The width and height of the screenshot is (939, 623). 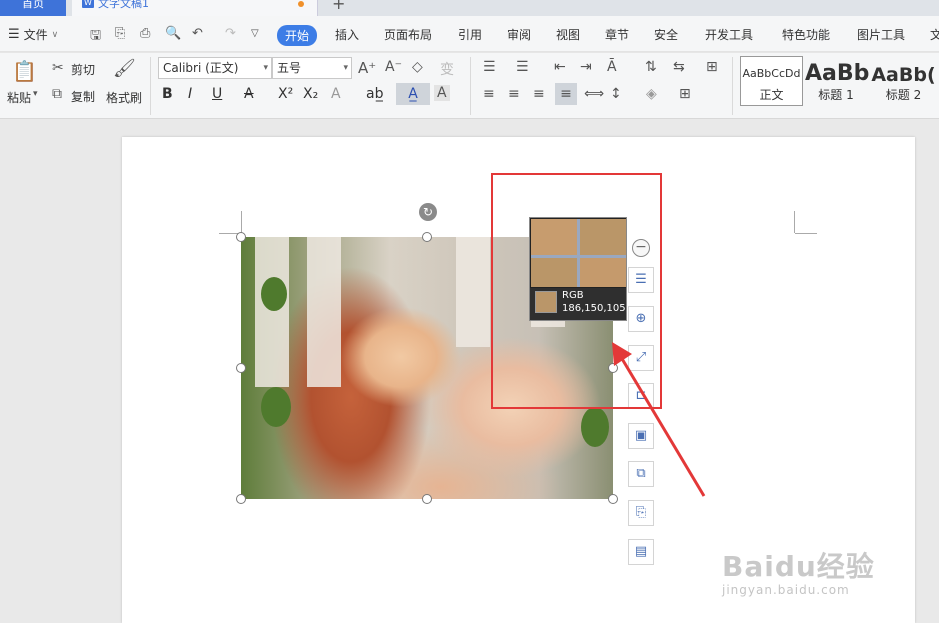 What do you see at coordinates (679, 67) in the screenshot?
I see `line-spacing-icon: ⇆` at bounding box center [679, 67].